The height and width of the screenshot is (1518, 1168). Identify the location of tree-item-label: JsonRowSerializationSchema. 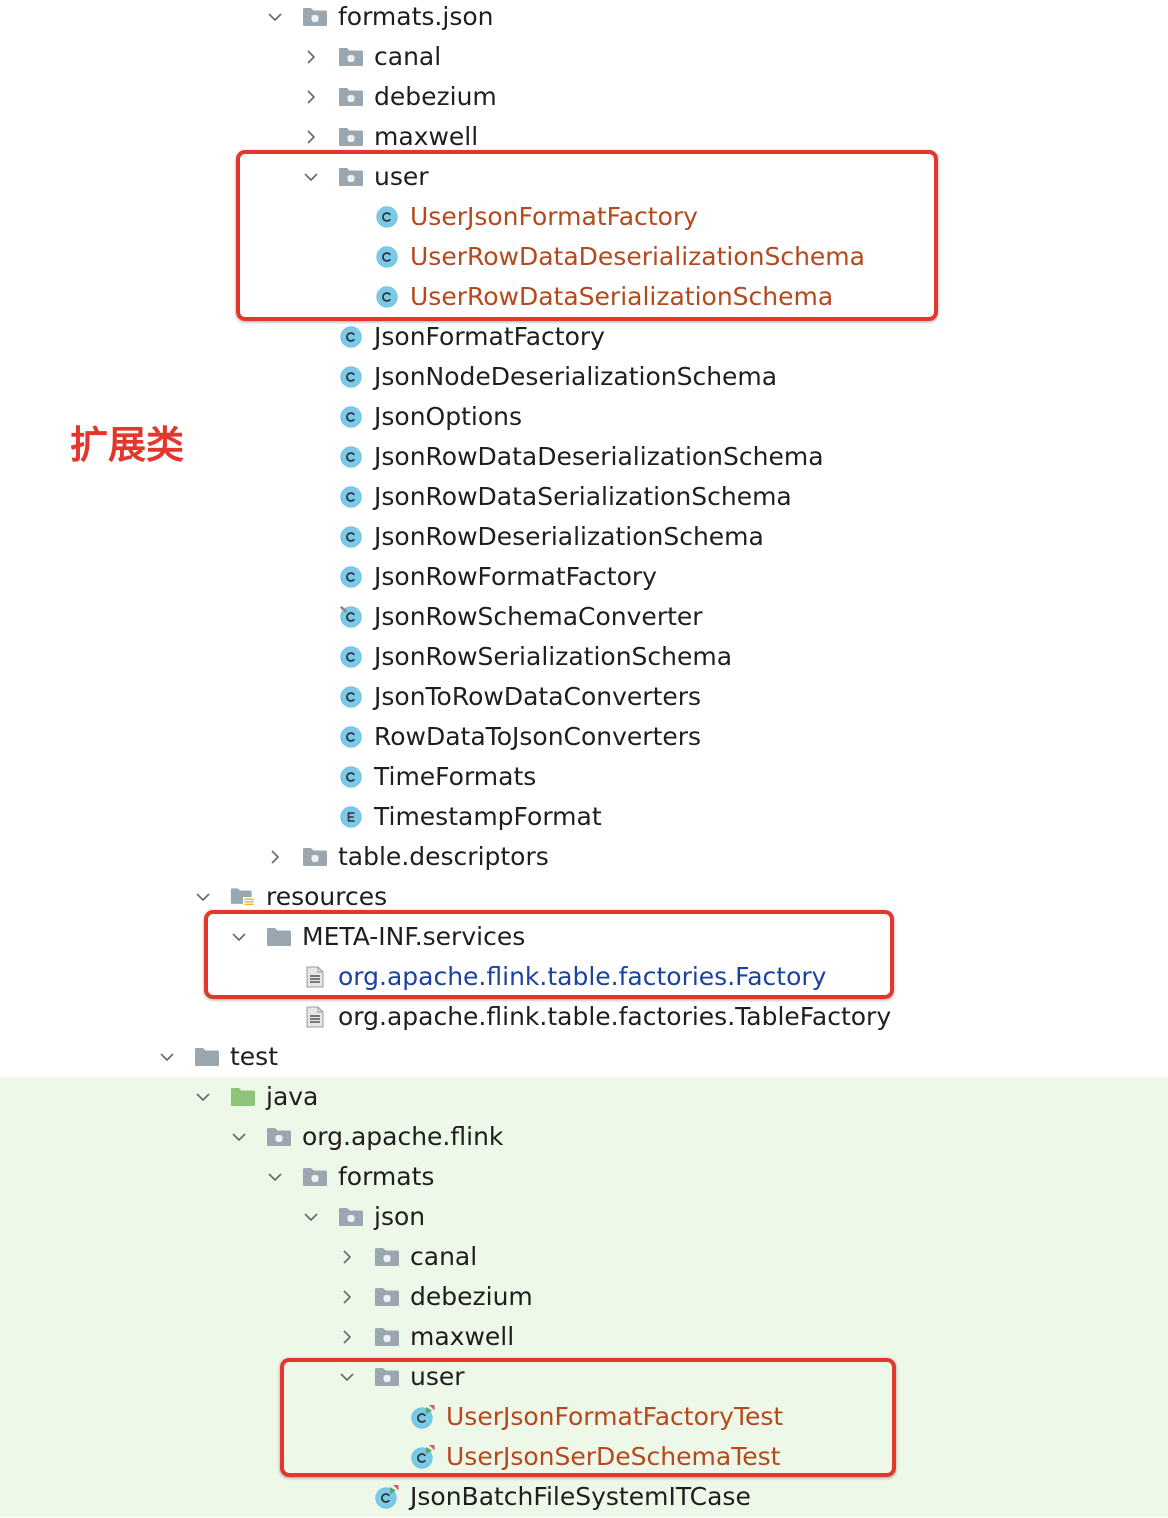
(553, 656).